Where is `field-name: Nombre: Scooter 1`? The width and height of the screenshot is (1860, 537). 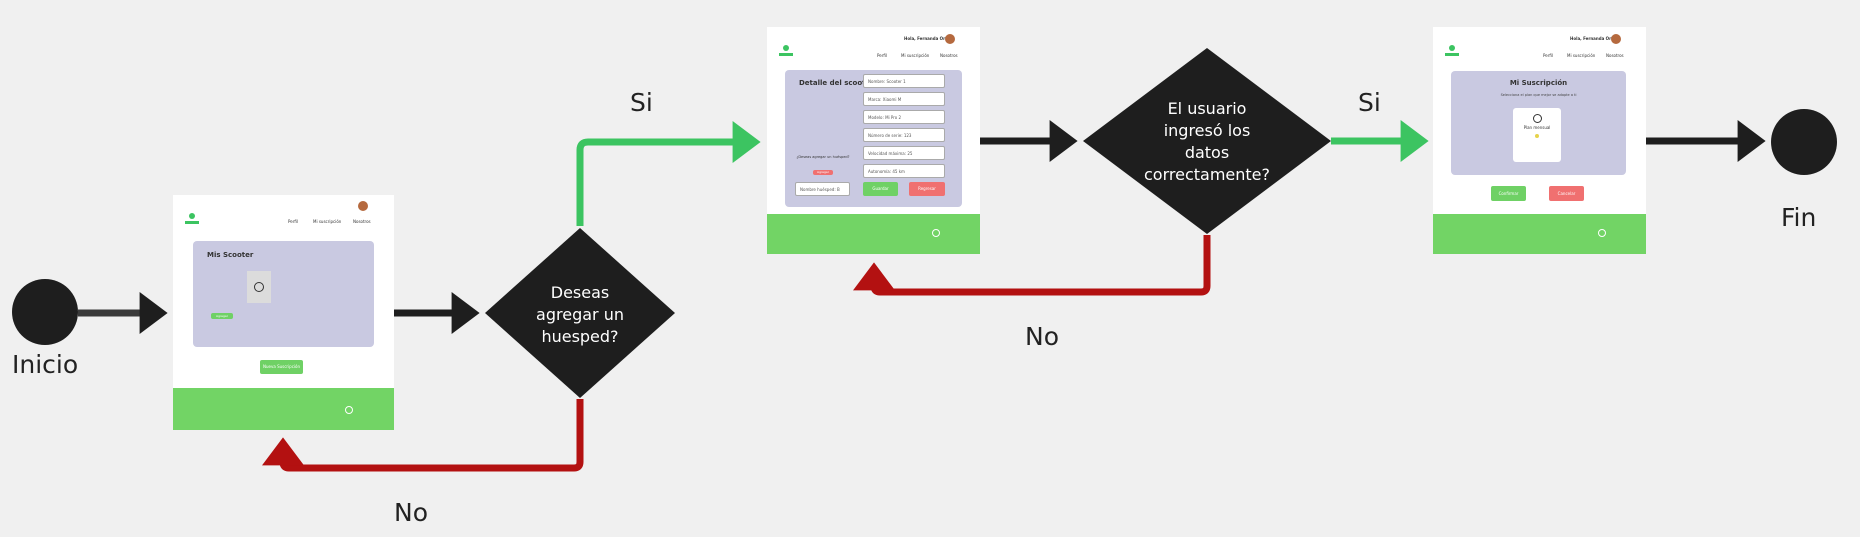
field-name: Nombre: Scooter 1 is located at coordinates (904, 81).